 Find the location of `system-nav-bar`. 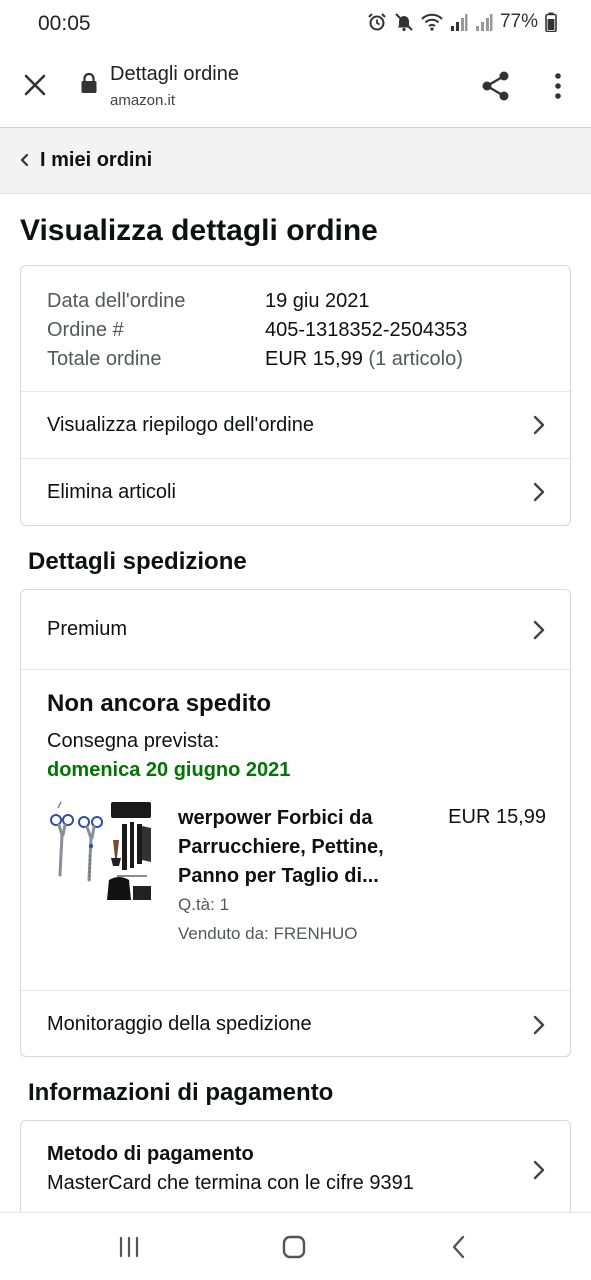

system-nav-bar is located at coordinates (295, 1246).